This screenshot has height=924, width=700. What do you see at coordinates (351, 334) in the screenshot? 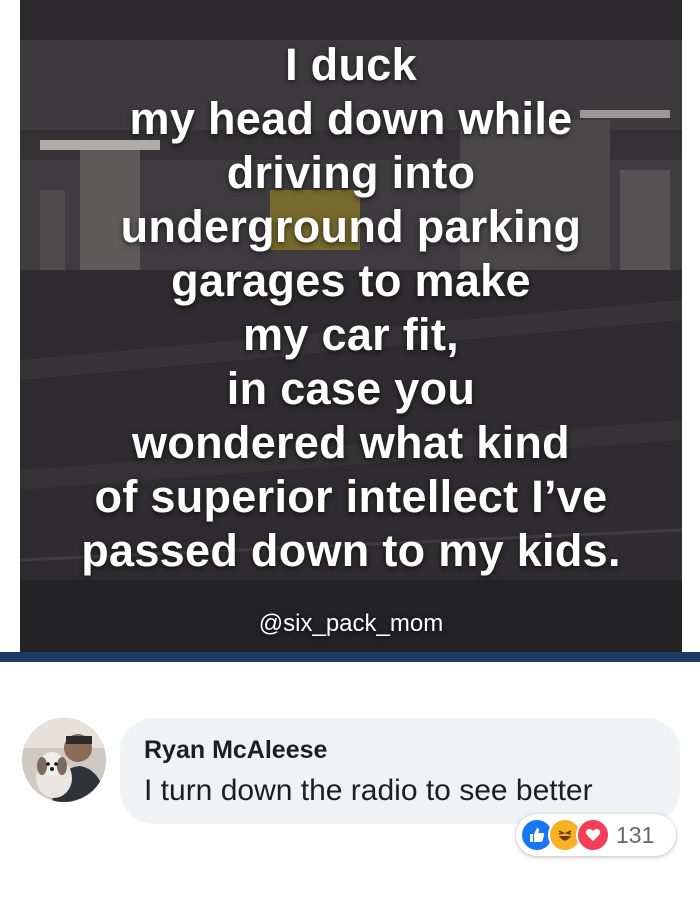
I see `meme-caption-line: my car fit,` at bounding box center [351, 334].